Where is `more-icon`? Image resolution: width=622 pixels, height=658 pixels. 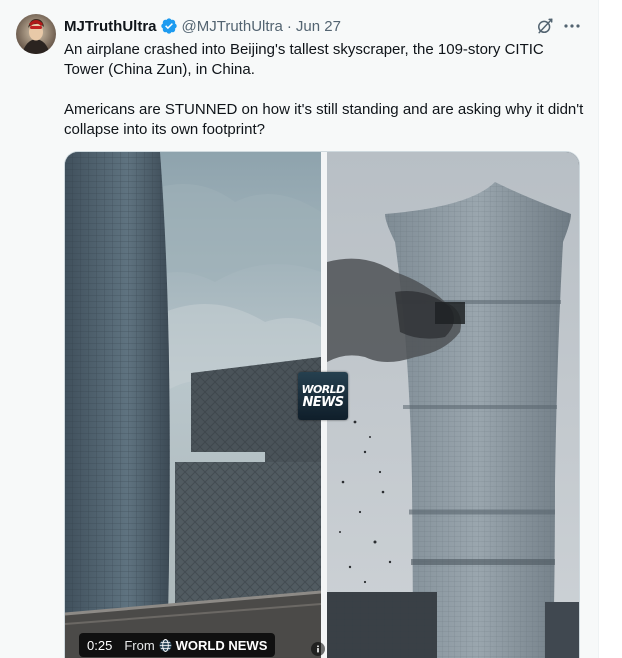 more-icon is located at coordinates (572, 26).